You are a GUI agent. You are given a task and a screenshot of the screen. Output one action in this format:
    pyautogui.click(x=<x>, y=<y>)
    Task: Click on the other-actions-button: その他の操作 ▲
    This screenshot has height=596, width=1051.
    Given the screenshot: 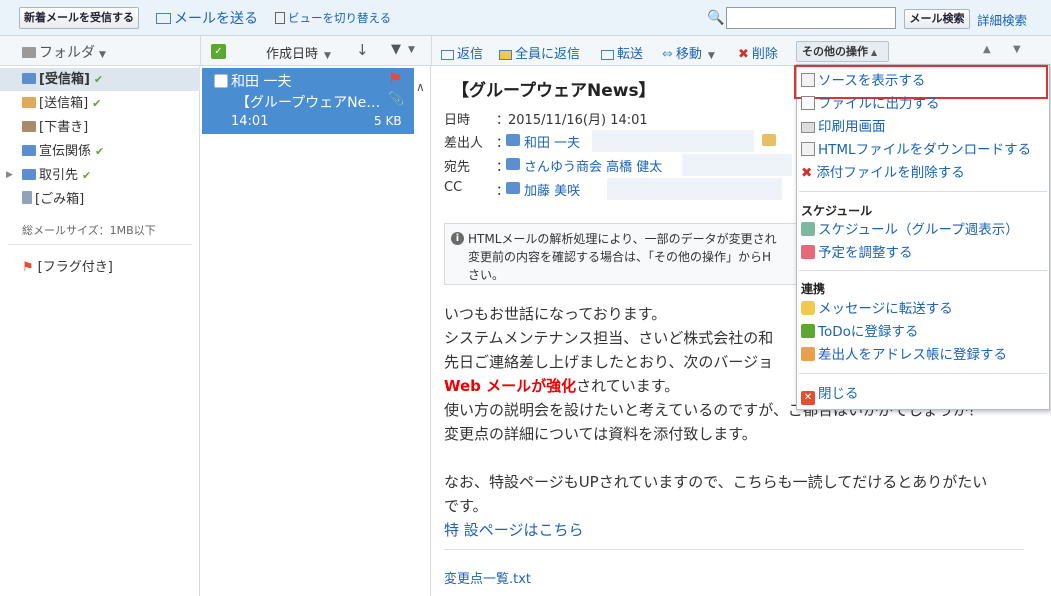 What is the action you would take?
    pyautogui.click(x=842, y=51)
    